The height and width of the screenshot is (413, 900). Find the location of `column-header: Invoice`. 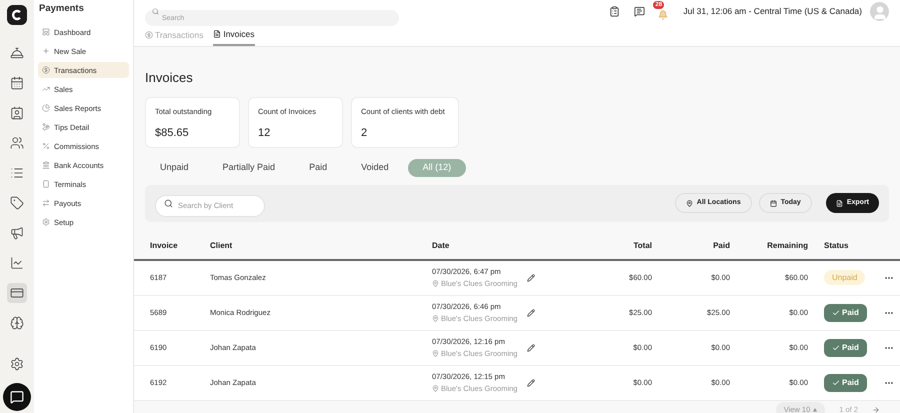

column-header: Invoice is located at coordinates (164, 246).